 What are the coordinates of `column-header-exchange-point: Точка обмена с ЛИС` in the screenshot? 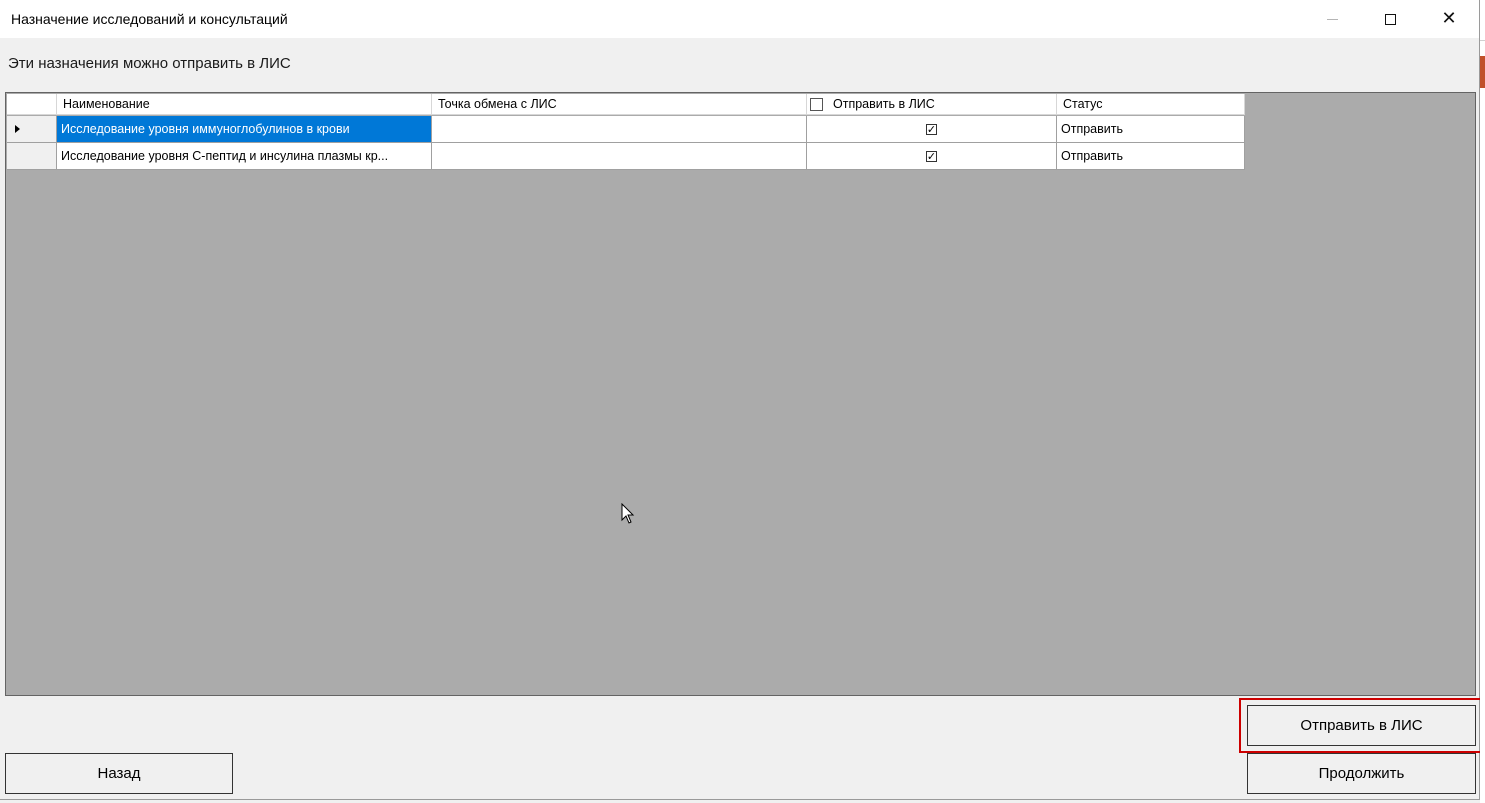 It's located at (619, 104).